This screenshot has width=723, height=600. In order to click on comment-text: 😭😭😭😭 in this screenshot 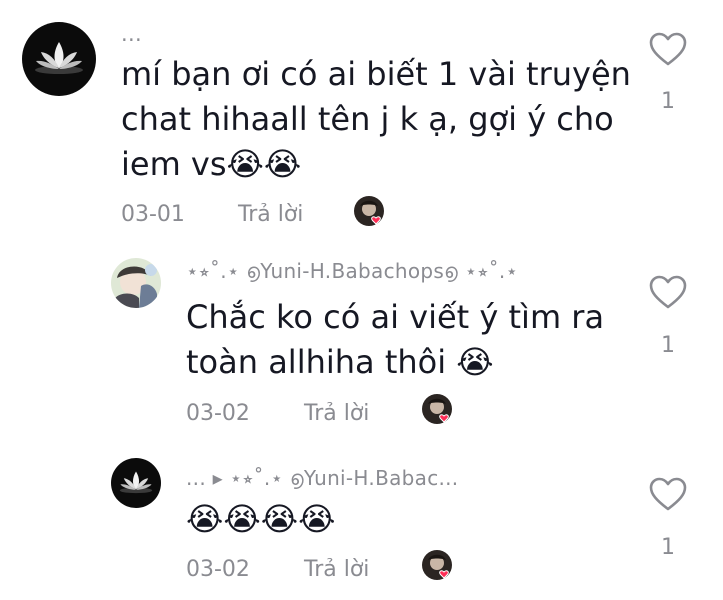, I will do `click(261, 519)`.